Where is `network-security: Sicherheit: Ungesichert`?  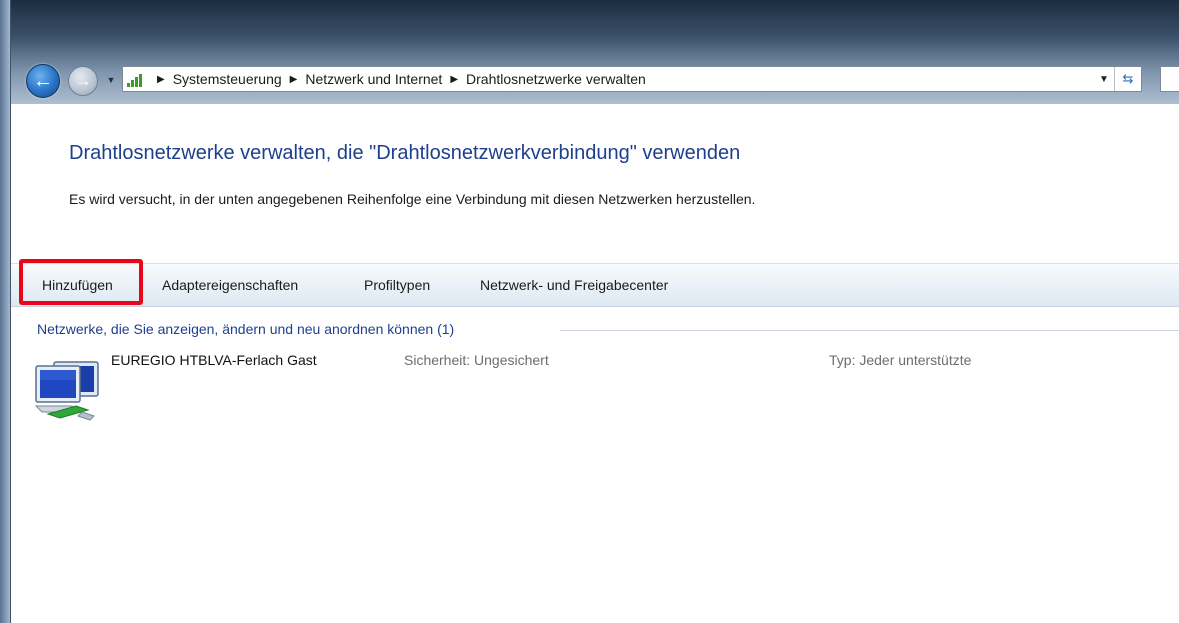 network-security: Sicherheit: Ungesichert is located at coordinates (476, 360).